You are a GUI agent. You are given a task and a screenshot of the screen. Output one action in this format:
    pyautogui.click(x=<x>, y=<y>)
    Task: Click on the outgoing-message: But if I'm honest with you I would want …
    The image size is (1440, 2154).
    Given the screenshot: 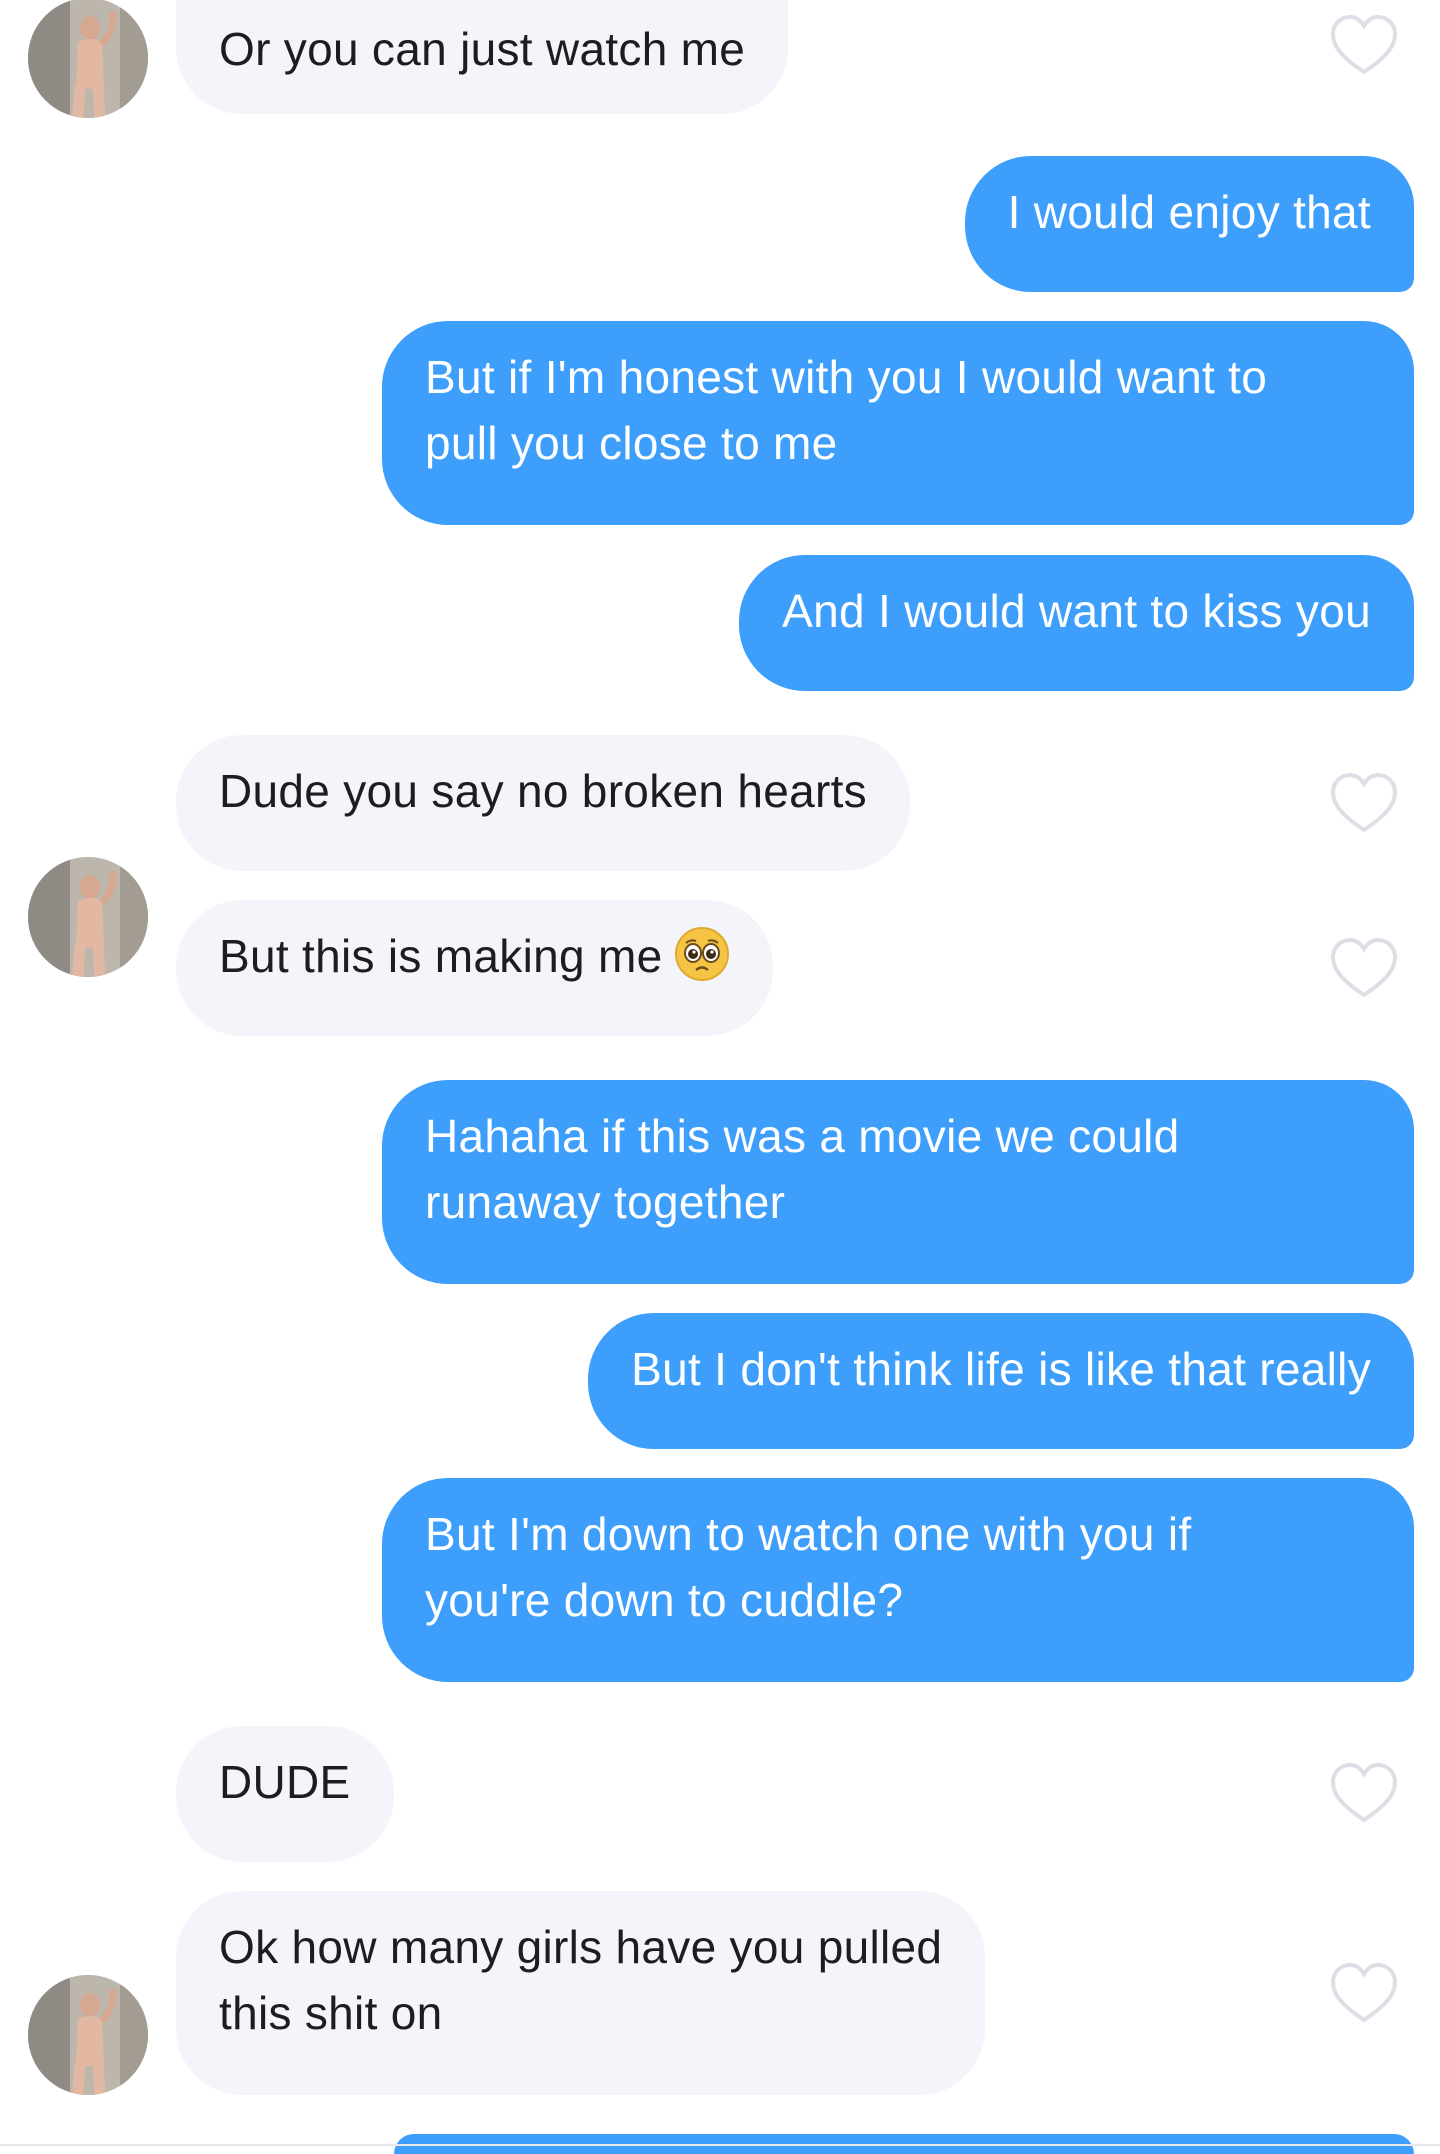 What is the action you would take?
    pyautogui.click(x=898, y=423)
    